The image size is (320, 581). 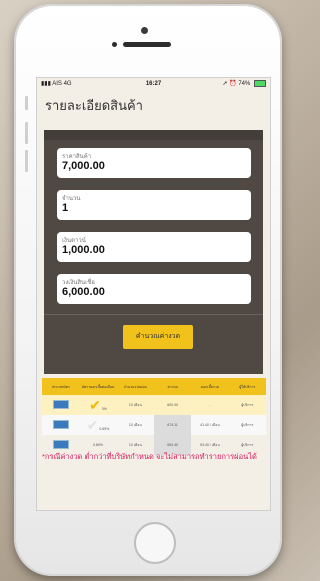 I want to click on rate-value: 0%, so click(x=104, y=409).